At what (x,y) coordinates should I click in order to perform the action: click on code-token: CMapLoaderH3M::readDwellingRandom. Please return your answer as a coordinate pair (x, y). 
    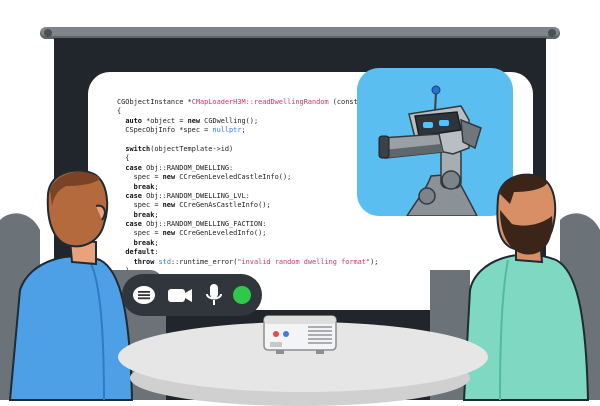
    Looking at the image, I should click on (260, 102).